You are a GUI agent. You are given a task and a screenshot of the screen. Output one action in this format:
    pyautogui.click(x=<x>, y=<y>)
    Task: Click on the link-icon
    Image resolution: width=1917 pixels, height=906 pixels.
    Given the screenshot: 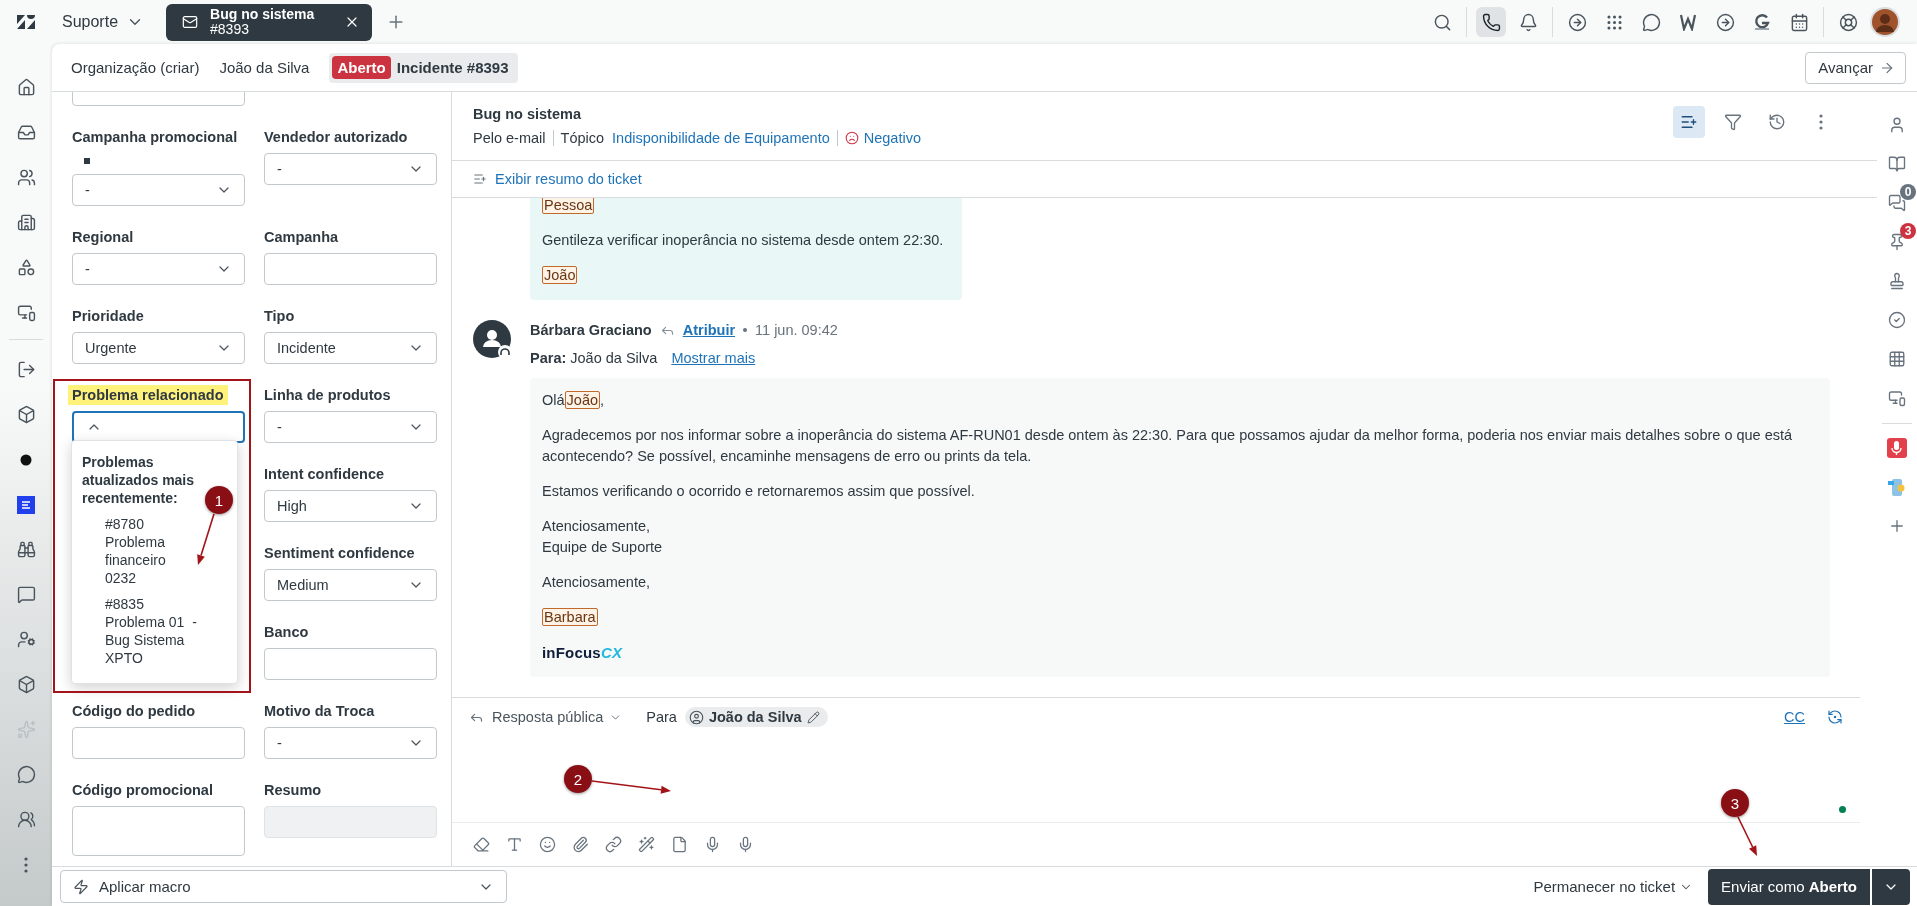 What is the action you would take?
    pyautogui.click(x=613, y=844)
    